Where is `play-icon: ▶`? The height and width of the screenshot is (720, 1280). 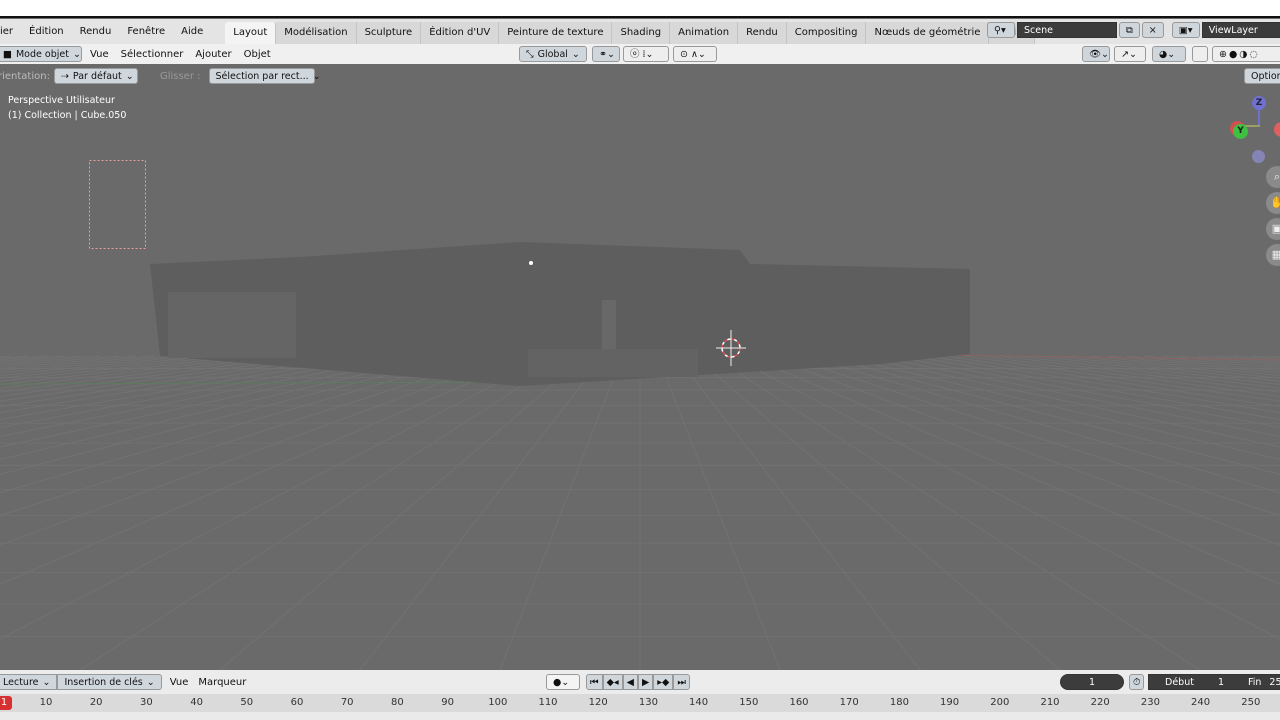 play-icon: ▶ is located at coordinates (645, 682).